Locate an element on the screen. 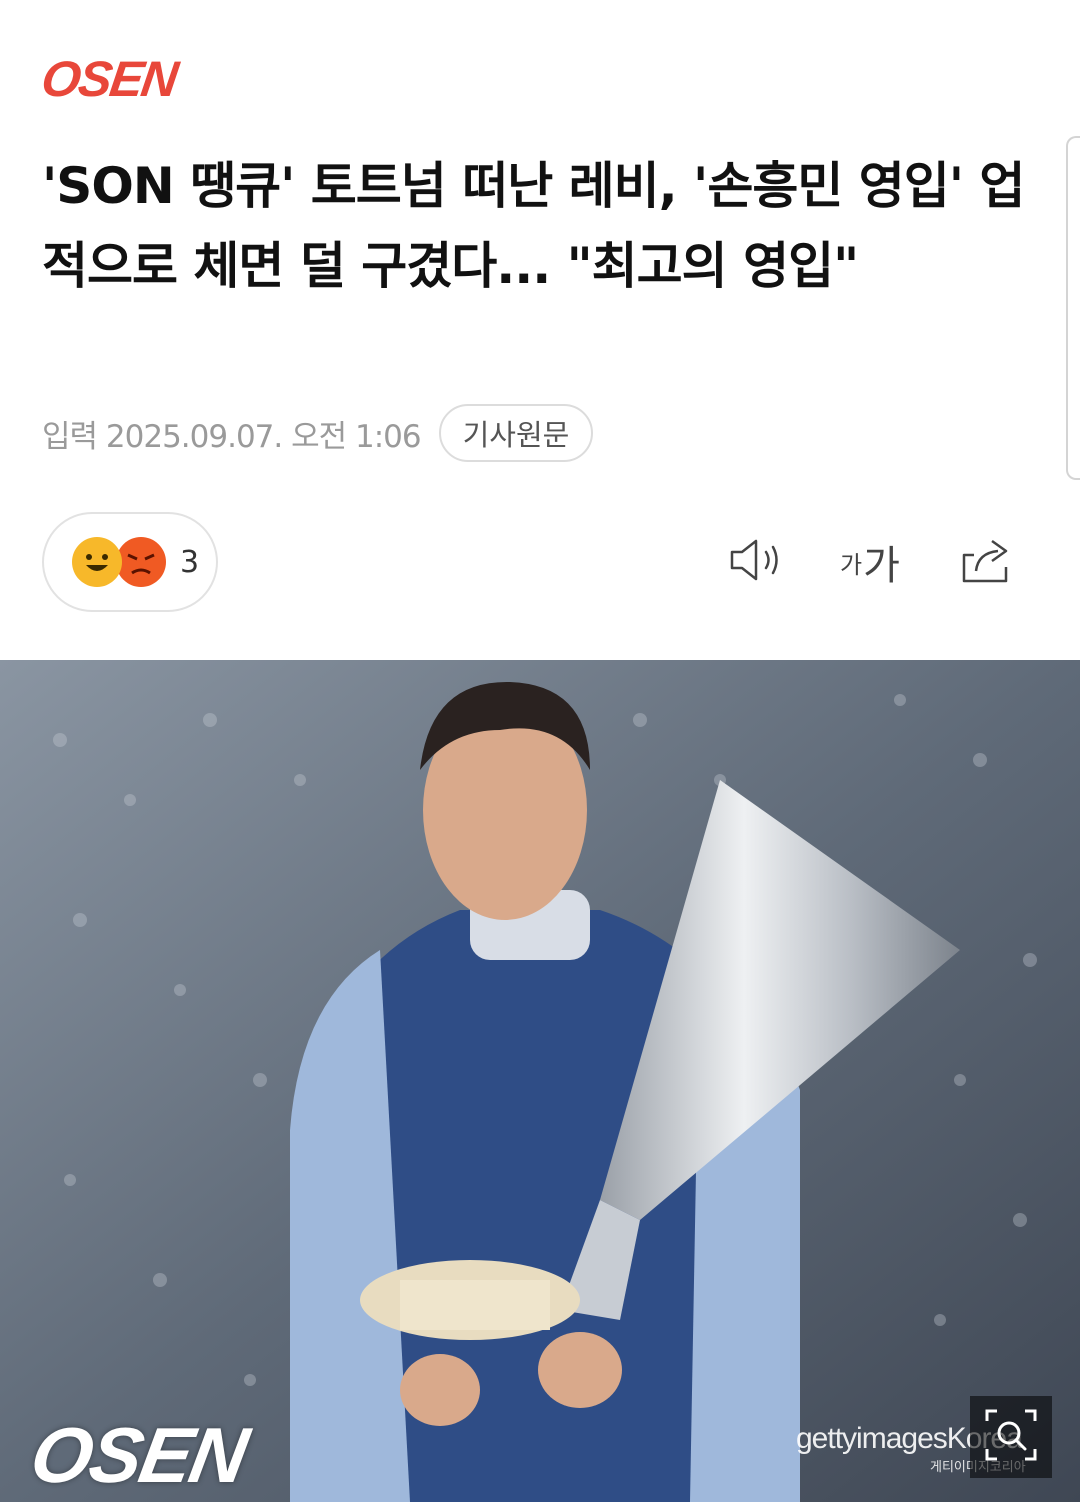 The height and width of the screenshot is (1502, 1080). publish-date: 입력 2025.09.07. 오전 1:06 is located at coordinates (232, 436).